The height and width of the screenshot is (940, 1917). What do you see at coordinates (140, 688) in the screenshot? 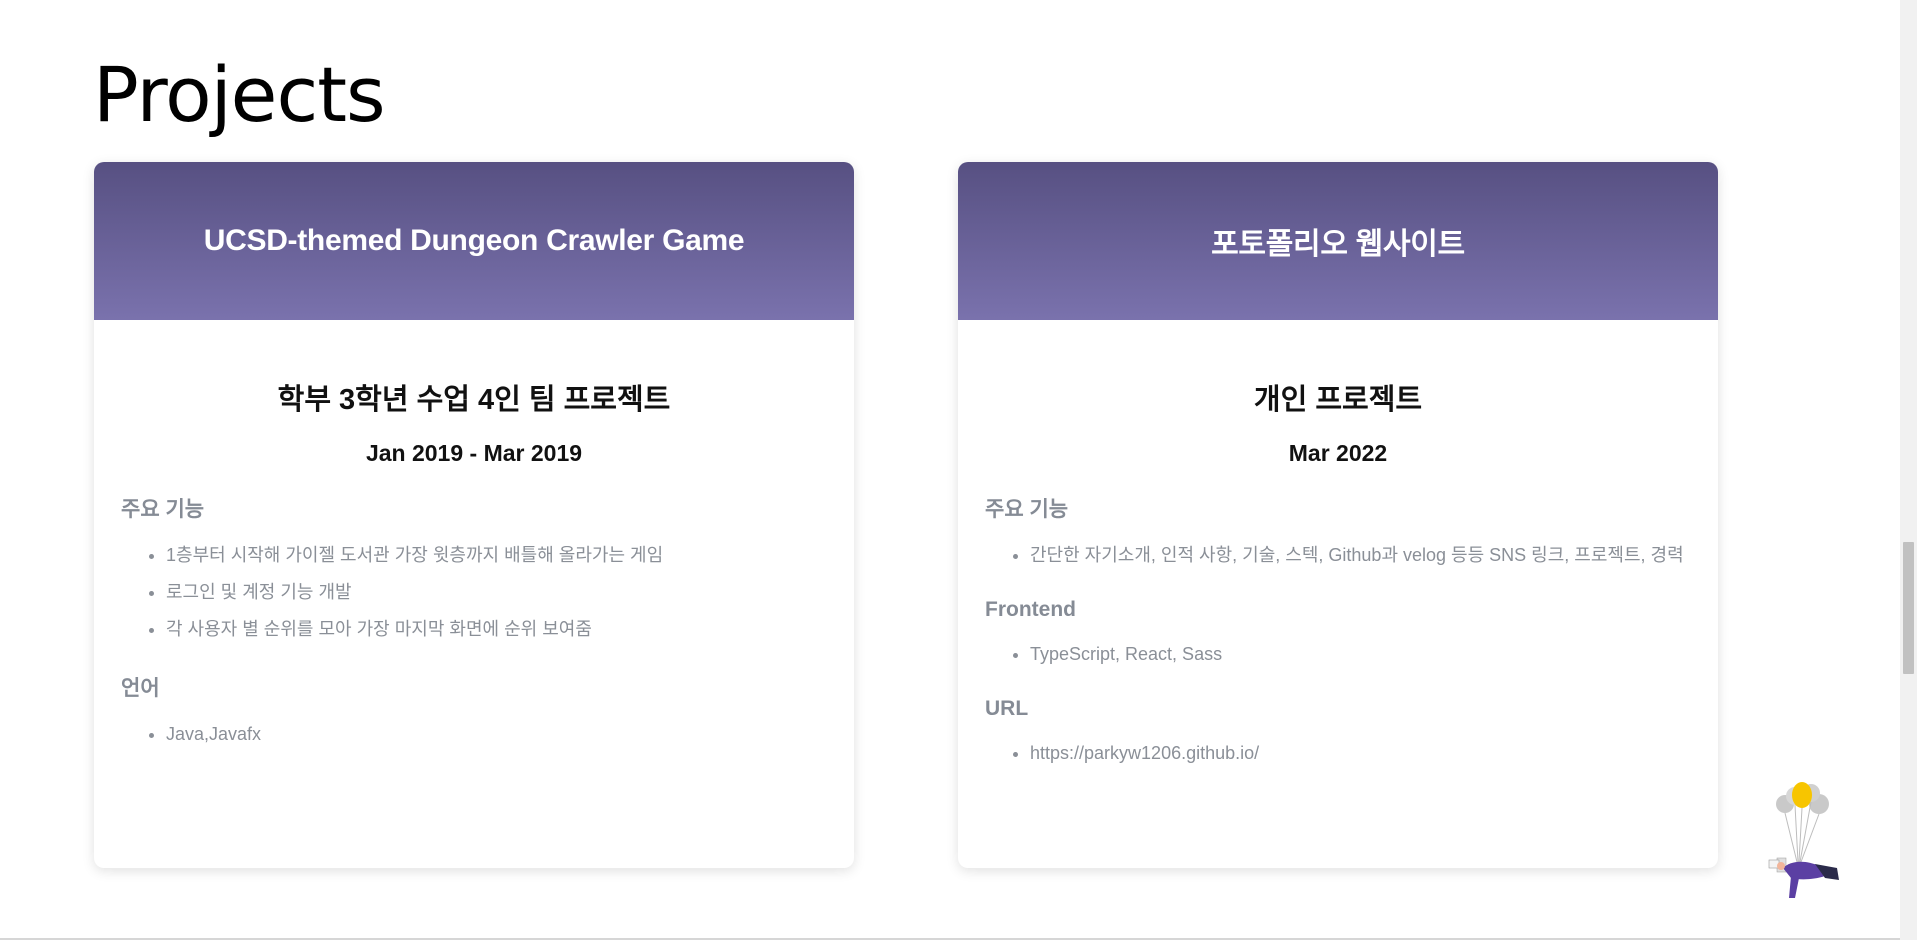
I see `section-heading-language: 언어` at bounding box center [140, 688].